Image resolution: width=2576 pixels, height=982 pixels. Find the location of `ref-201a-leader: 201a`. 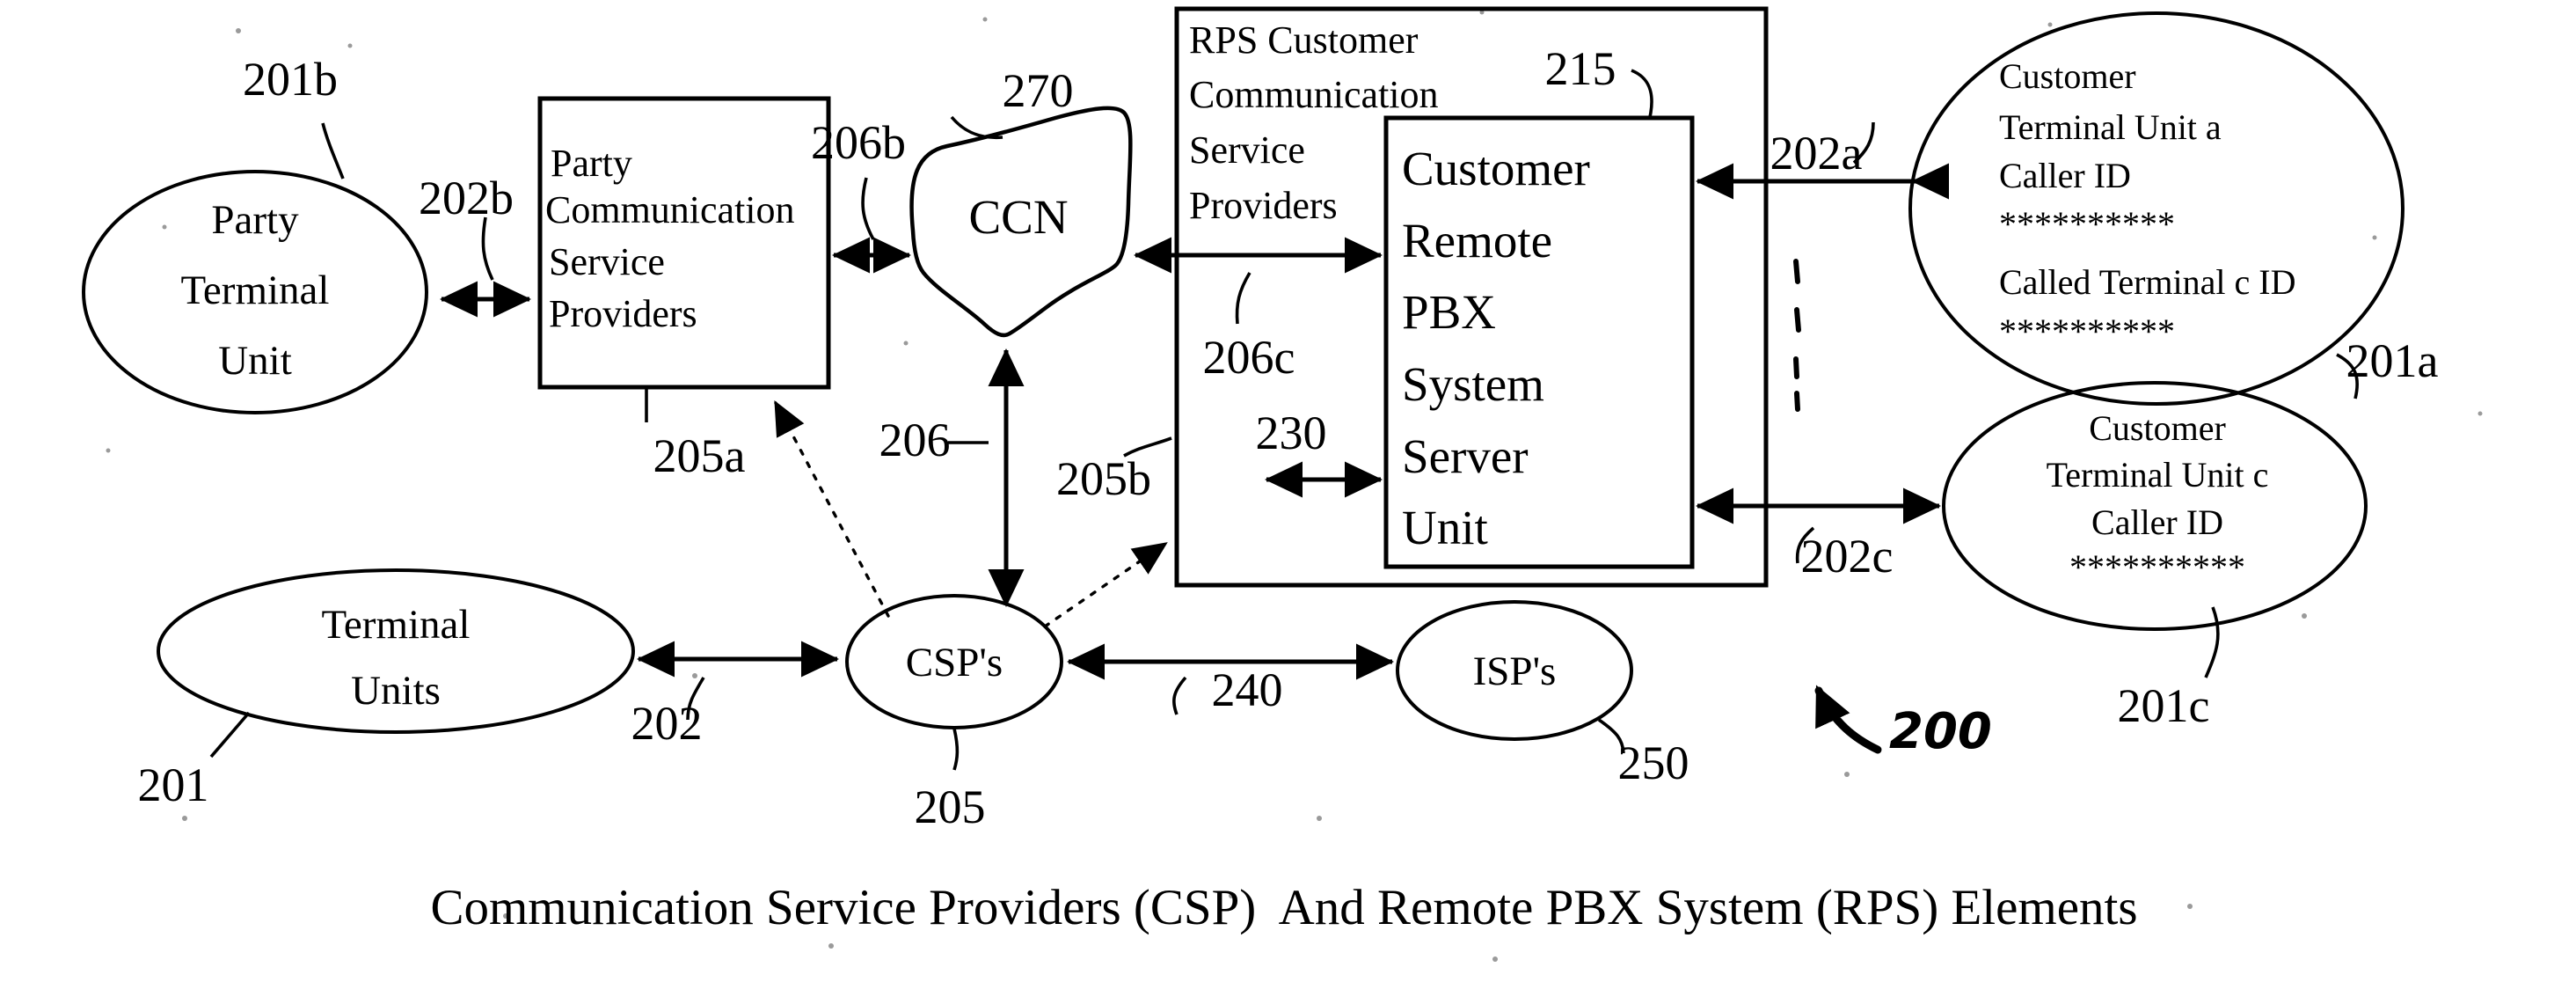

ref-201a-leader: 201a is located at coordinates (2387, 366).